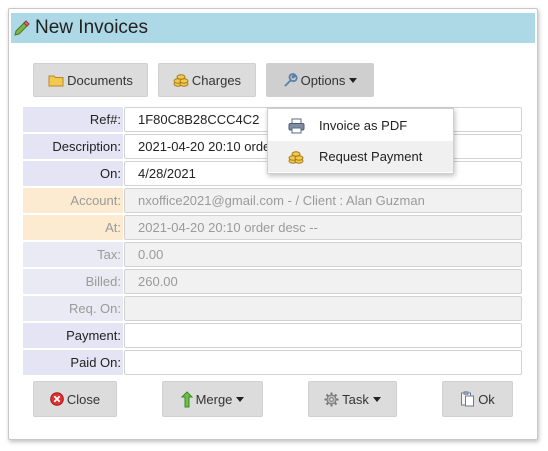 This screenshot has height=451, width=548. I want to click on req-on-label: Req. On:, so click(73, 308).